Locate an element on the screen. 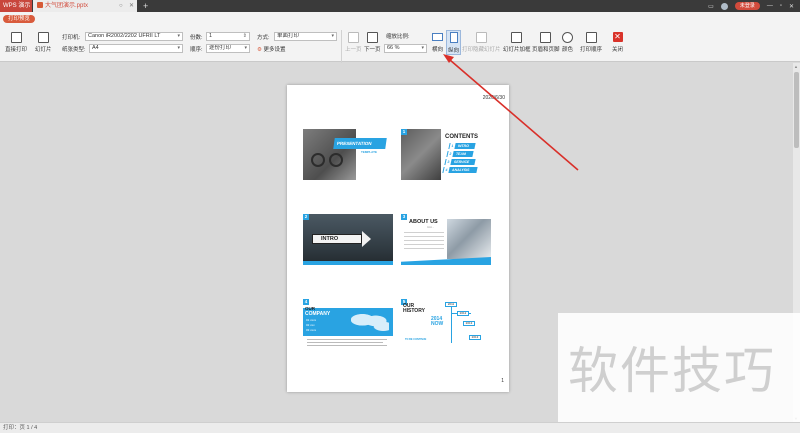  slide-number: 3 is located at coordinates (404, 217).